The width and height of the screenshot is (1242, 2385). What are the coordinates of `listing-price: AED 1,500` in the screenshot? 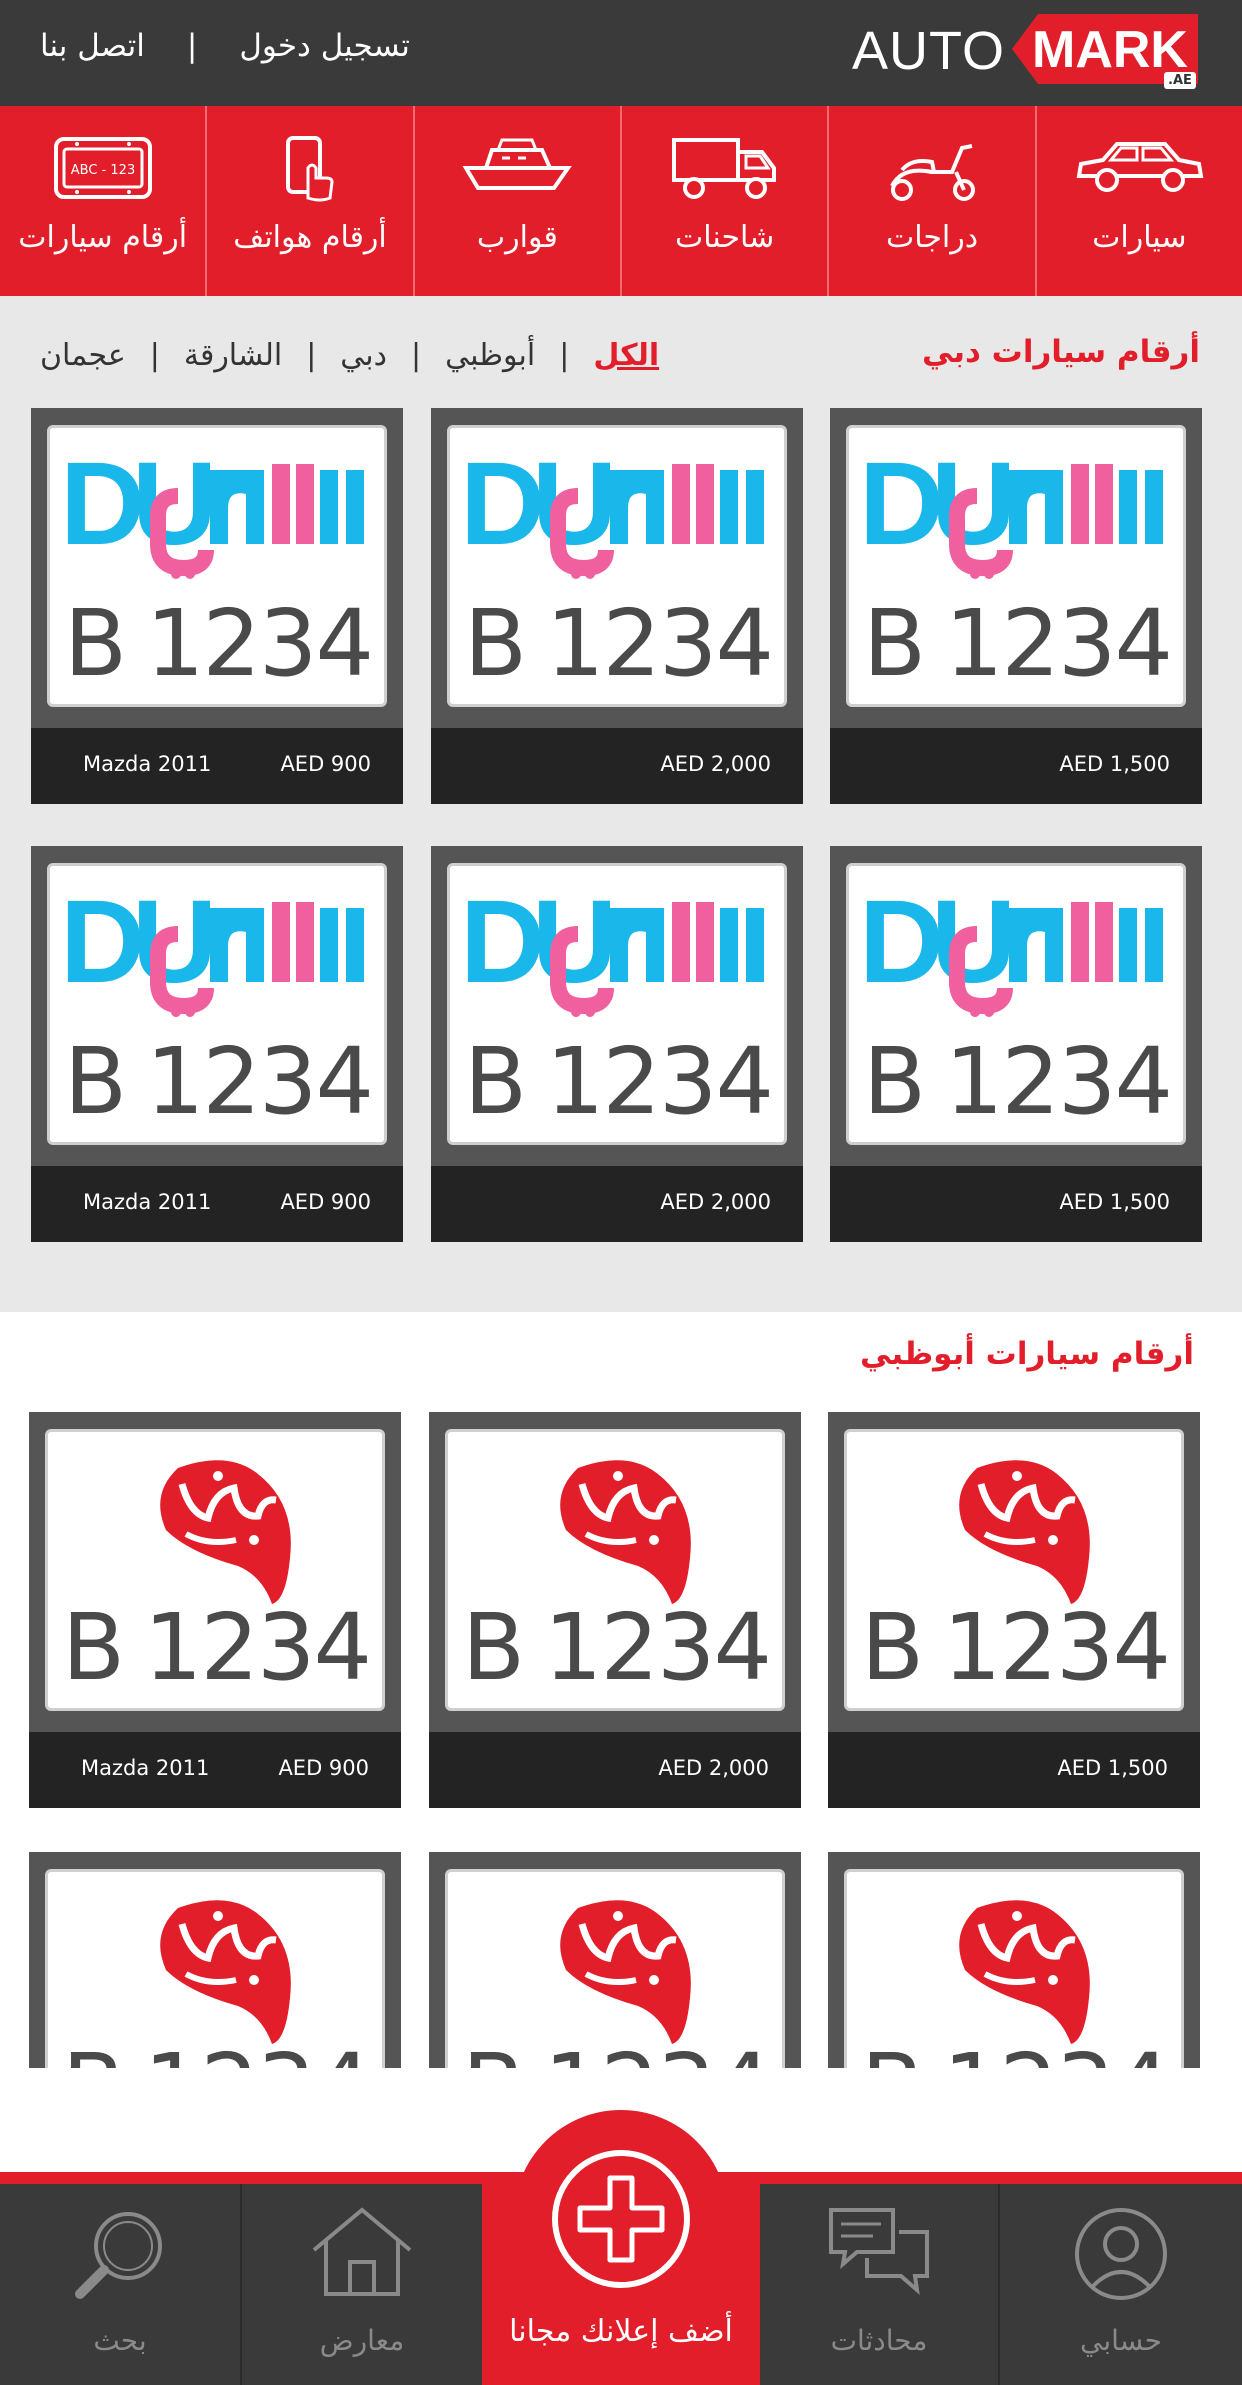 It's located at (1112, 1768).